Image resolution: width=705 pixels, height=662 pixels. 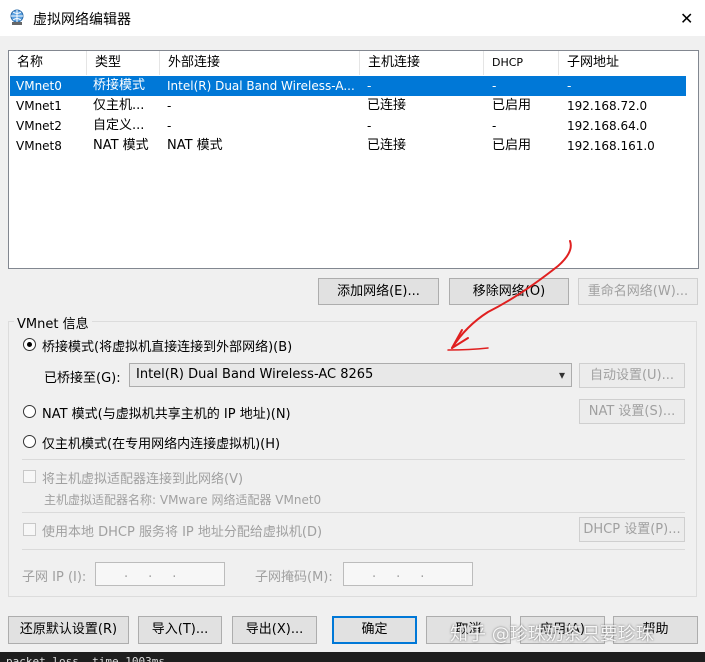 What do you see at coordinates (348, 106) in the screenshot?
I see `table-row: VMnet1 仅主机... - 已连接 已启用 192.168.72.0` at bounding box center [348, 106].